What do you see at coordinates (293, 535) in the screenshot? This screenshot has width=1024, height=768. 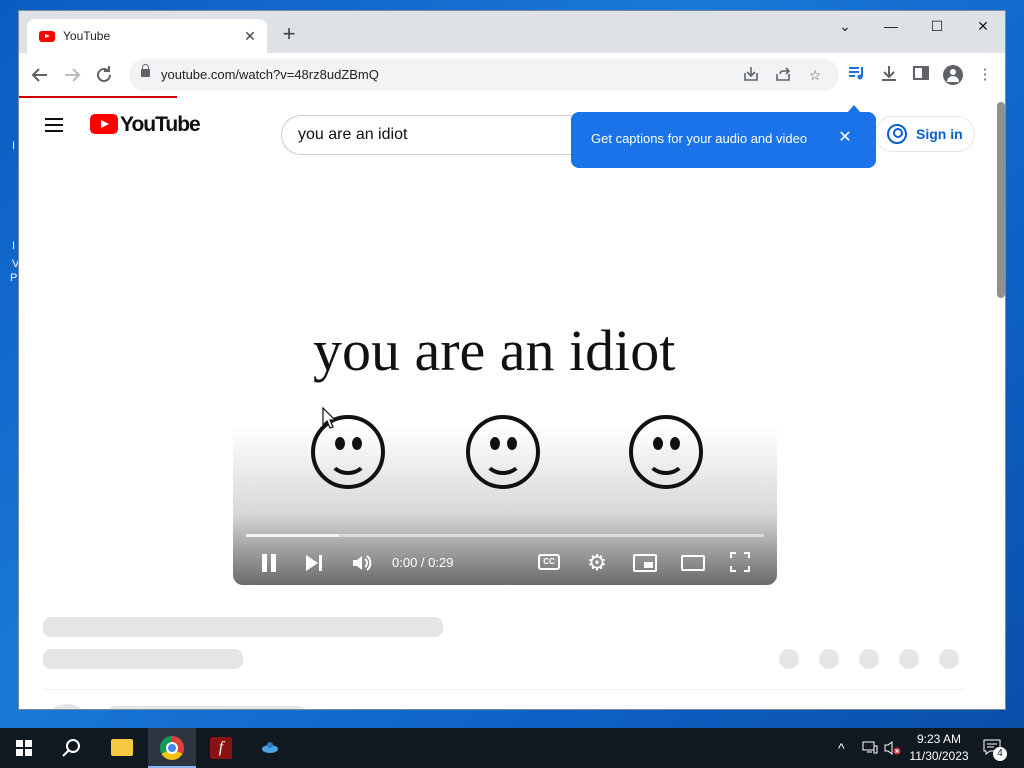 I see `video-buffered-bar` at bounding box center [293, 535].